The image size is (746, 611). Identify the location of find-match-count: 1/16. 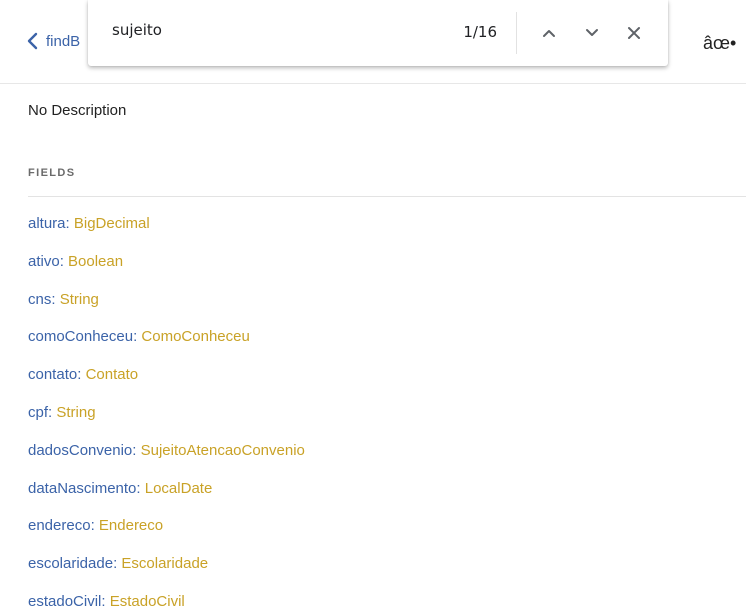
(480, 32).